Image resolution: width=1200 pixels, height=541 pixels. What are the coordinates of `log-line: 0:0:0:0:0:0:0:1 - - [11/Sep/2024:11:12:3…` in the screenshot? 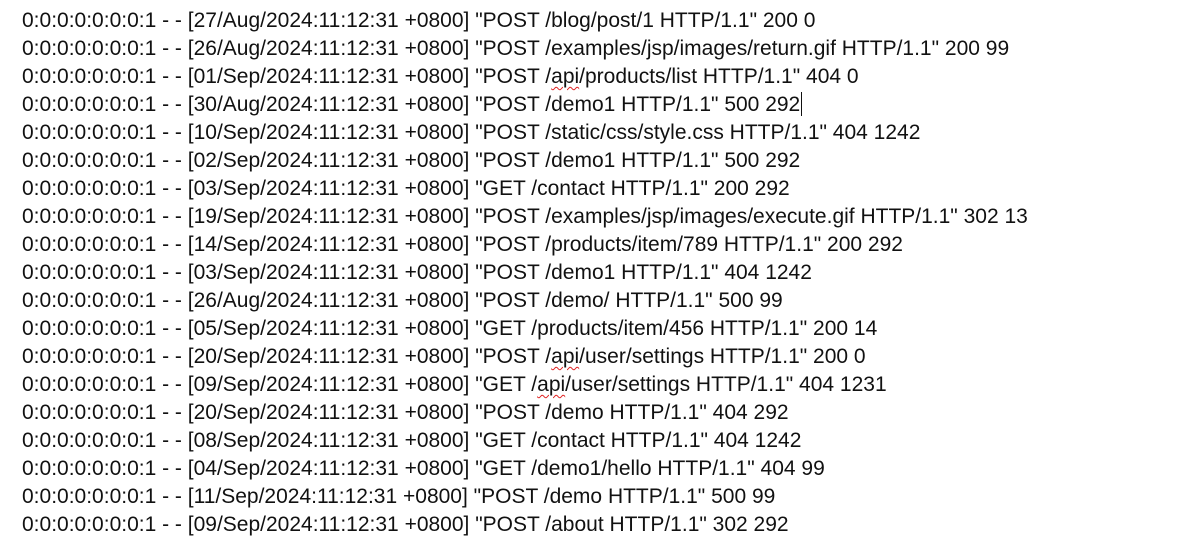 It's located at (399, 496).